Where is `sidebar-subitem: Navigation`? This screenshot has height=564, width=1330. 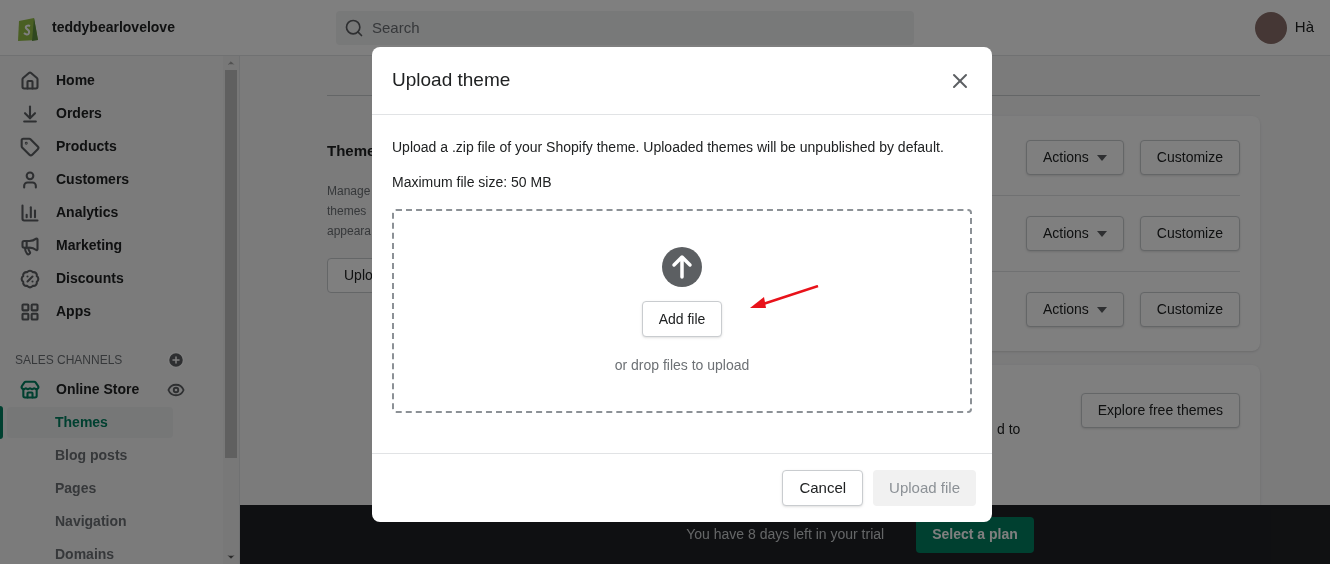
sidebar-subitem: Navigation is located at coordinates (90, 521).